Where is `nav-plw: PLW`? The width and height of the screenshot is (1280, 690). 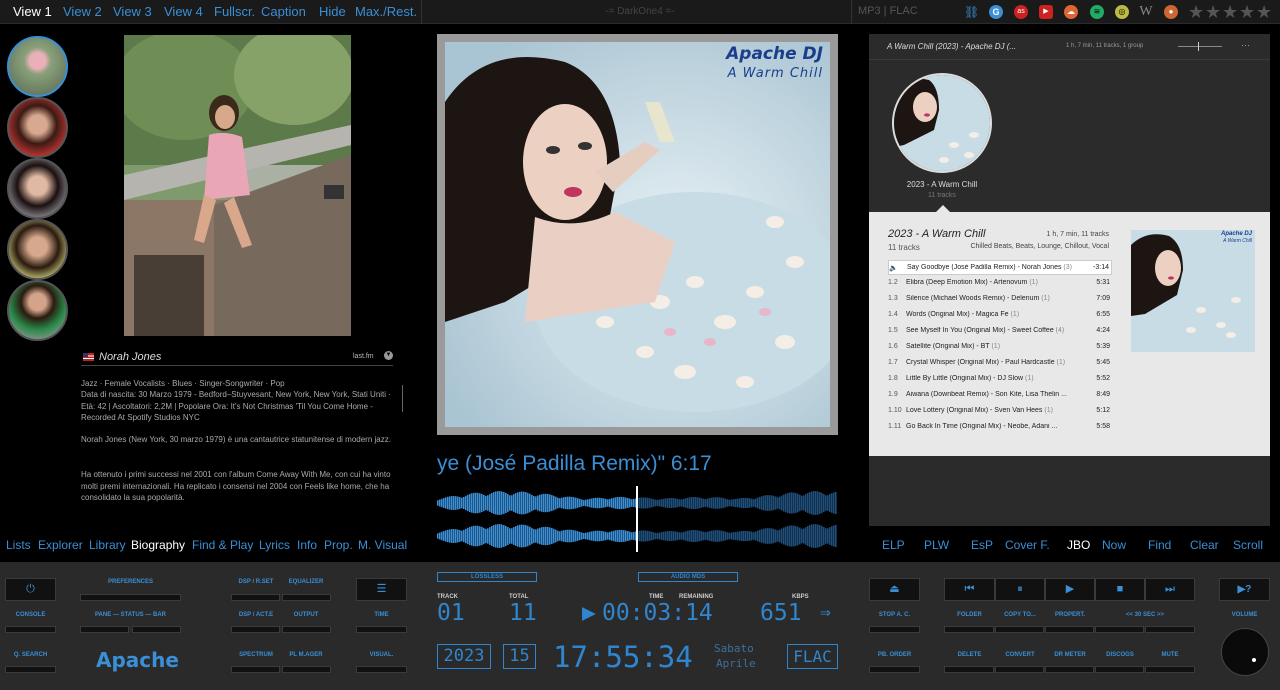 nav-plw: PLW is located at coordinates (936, 545).